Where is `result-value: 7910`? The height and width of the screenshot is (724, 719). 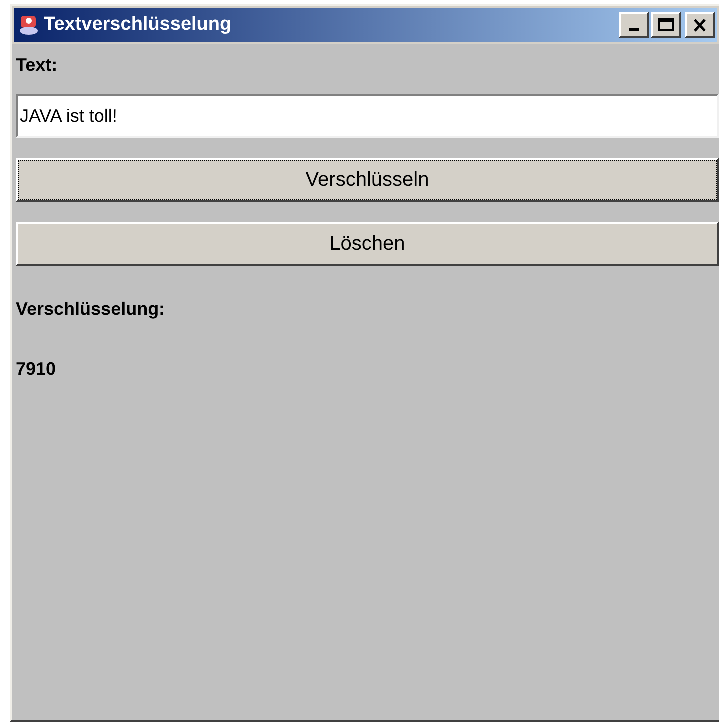
result-value: 7910 is located at coordinates (37, 369).